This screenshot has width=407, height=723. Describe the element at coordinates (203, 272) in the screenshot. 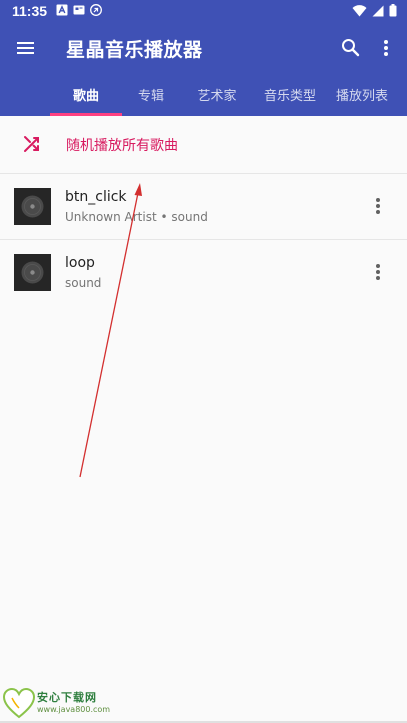

I see `song-row: loop sound` at that location.